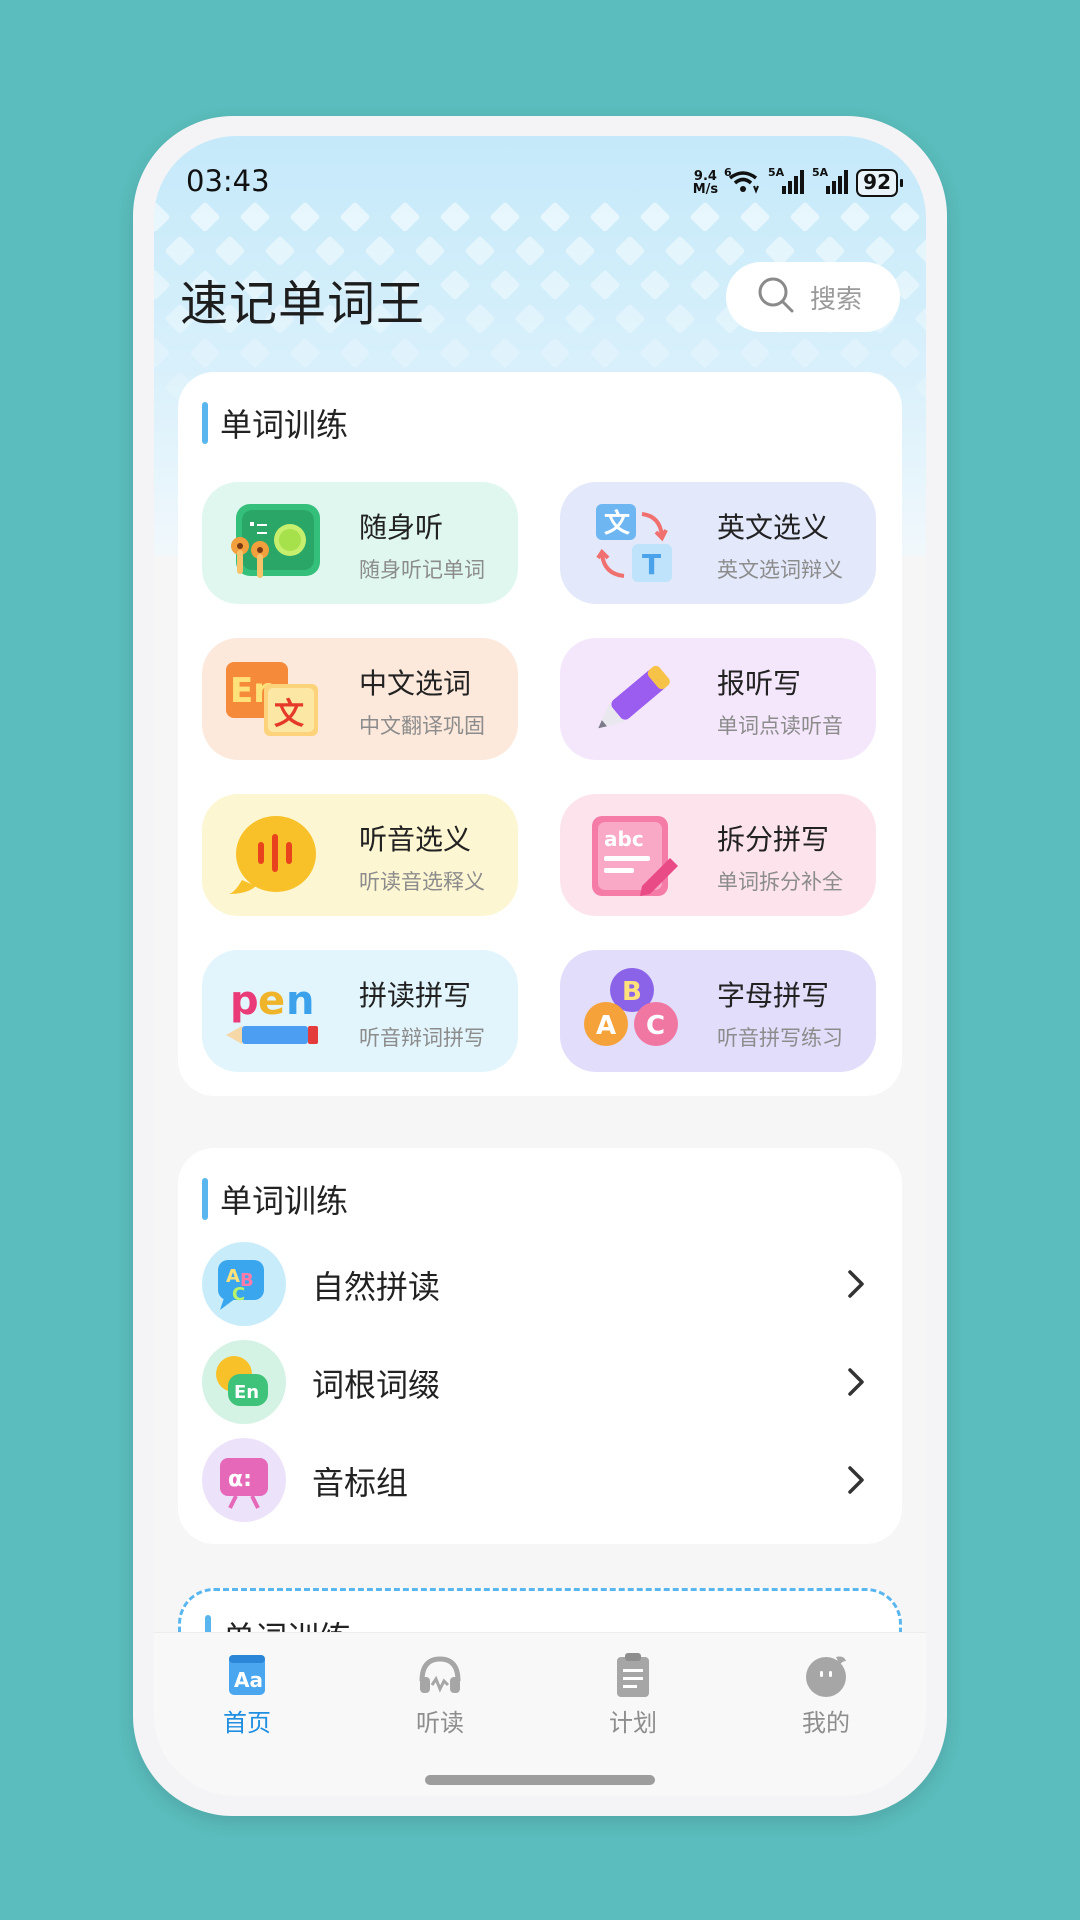  Describe the element at coordinates (540, 1285) in the screenshot. I see `list-item-phonics: A B C 自然拼读` at that location.